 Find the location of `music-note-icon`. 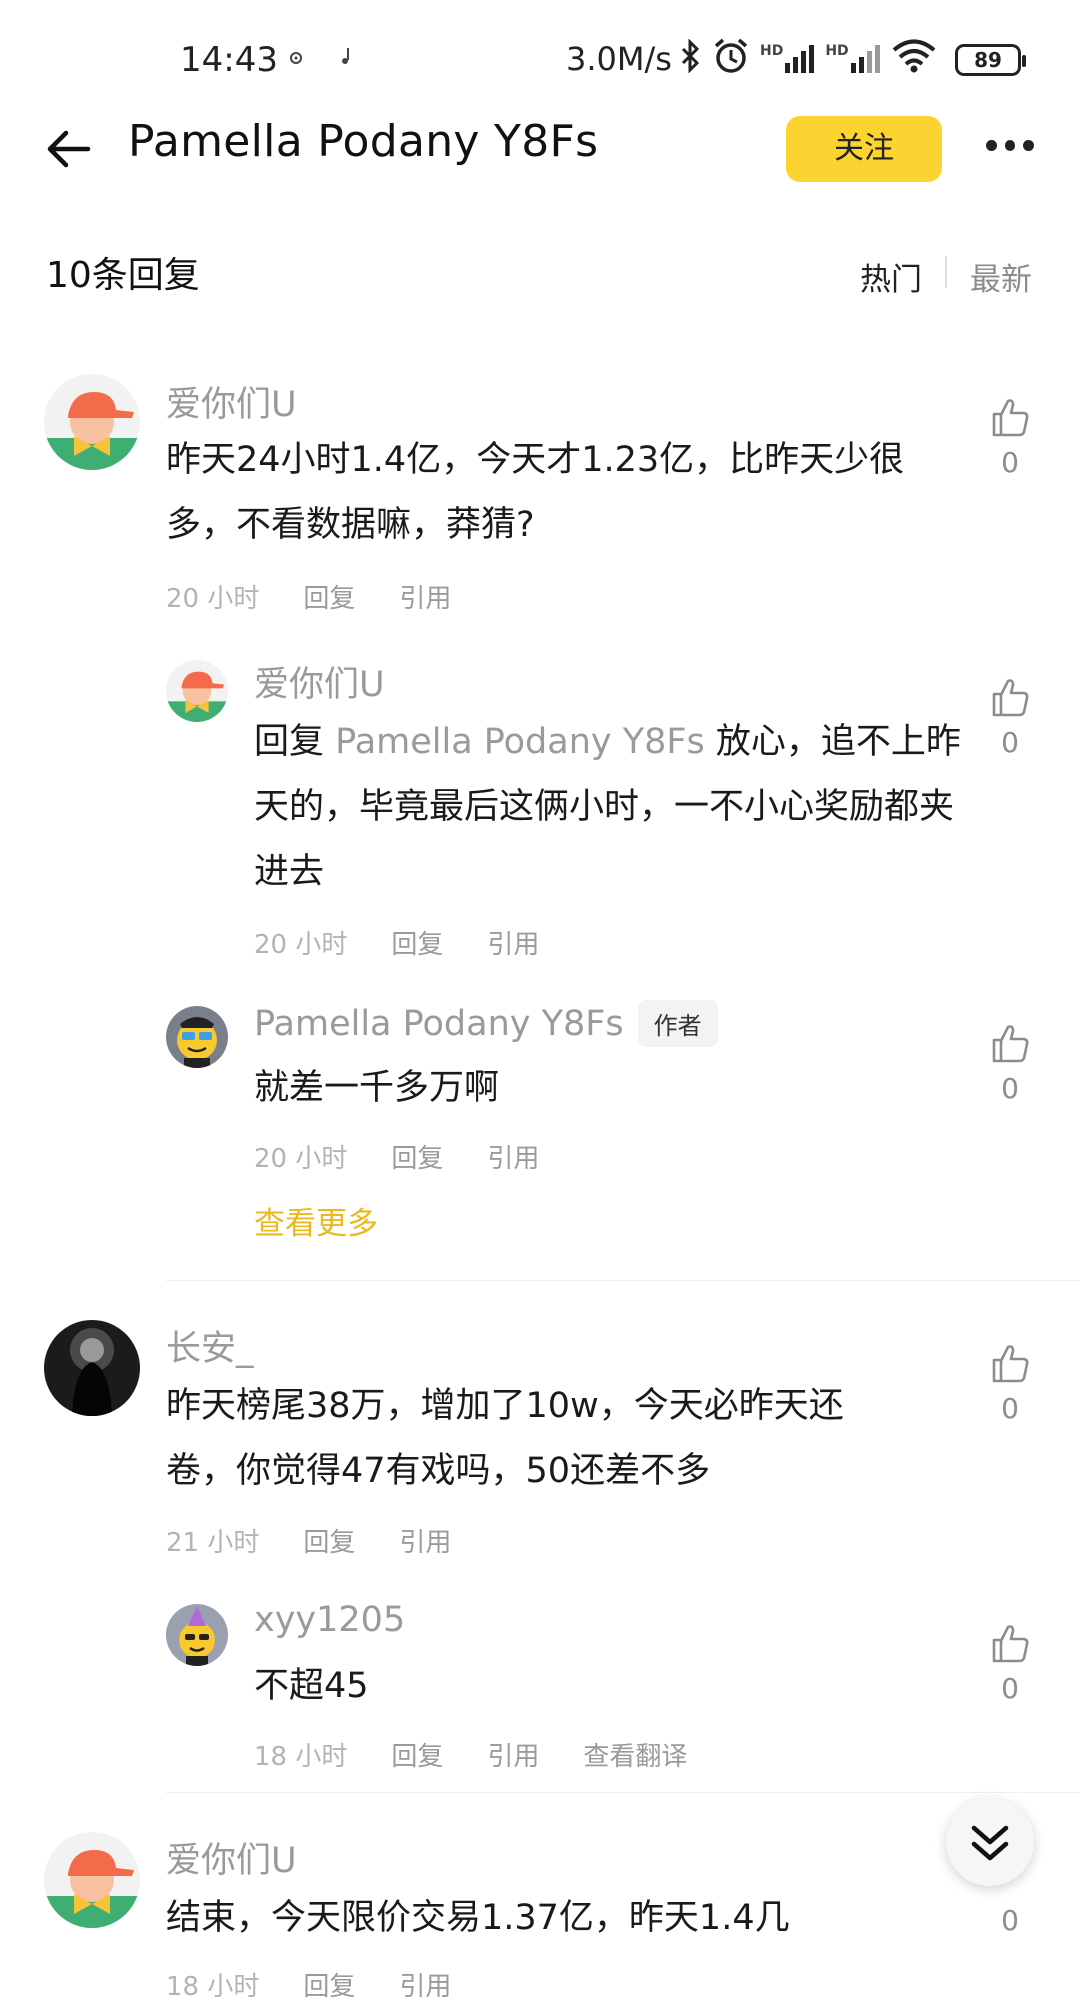

music-note-icon is located at coordinates (346, 59).